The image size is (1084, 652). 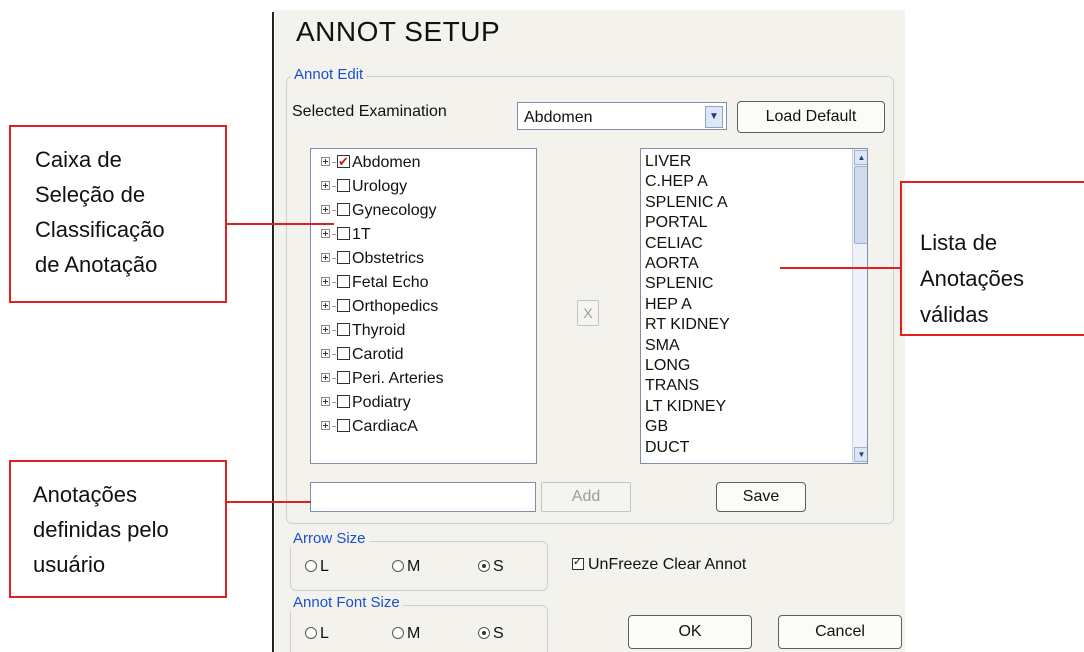 I want to click on arrow-size-legend: Arrow Size, so click(x=329, y=538).